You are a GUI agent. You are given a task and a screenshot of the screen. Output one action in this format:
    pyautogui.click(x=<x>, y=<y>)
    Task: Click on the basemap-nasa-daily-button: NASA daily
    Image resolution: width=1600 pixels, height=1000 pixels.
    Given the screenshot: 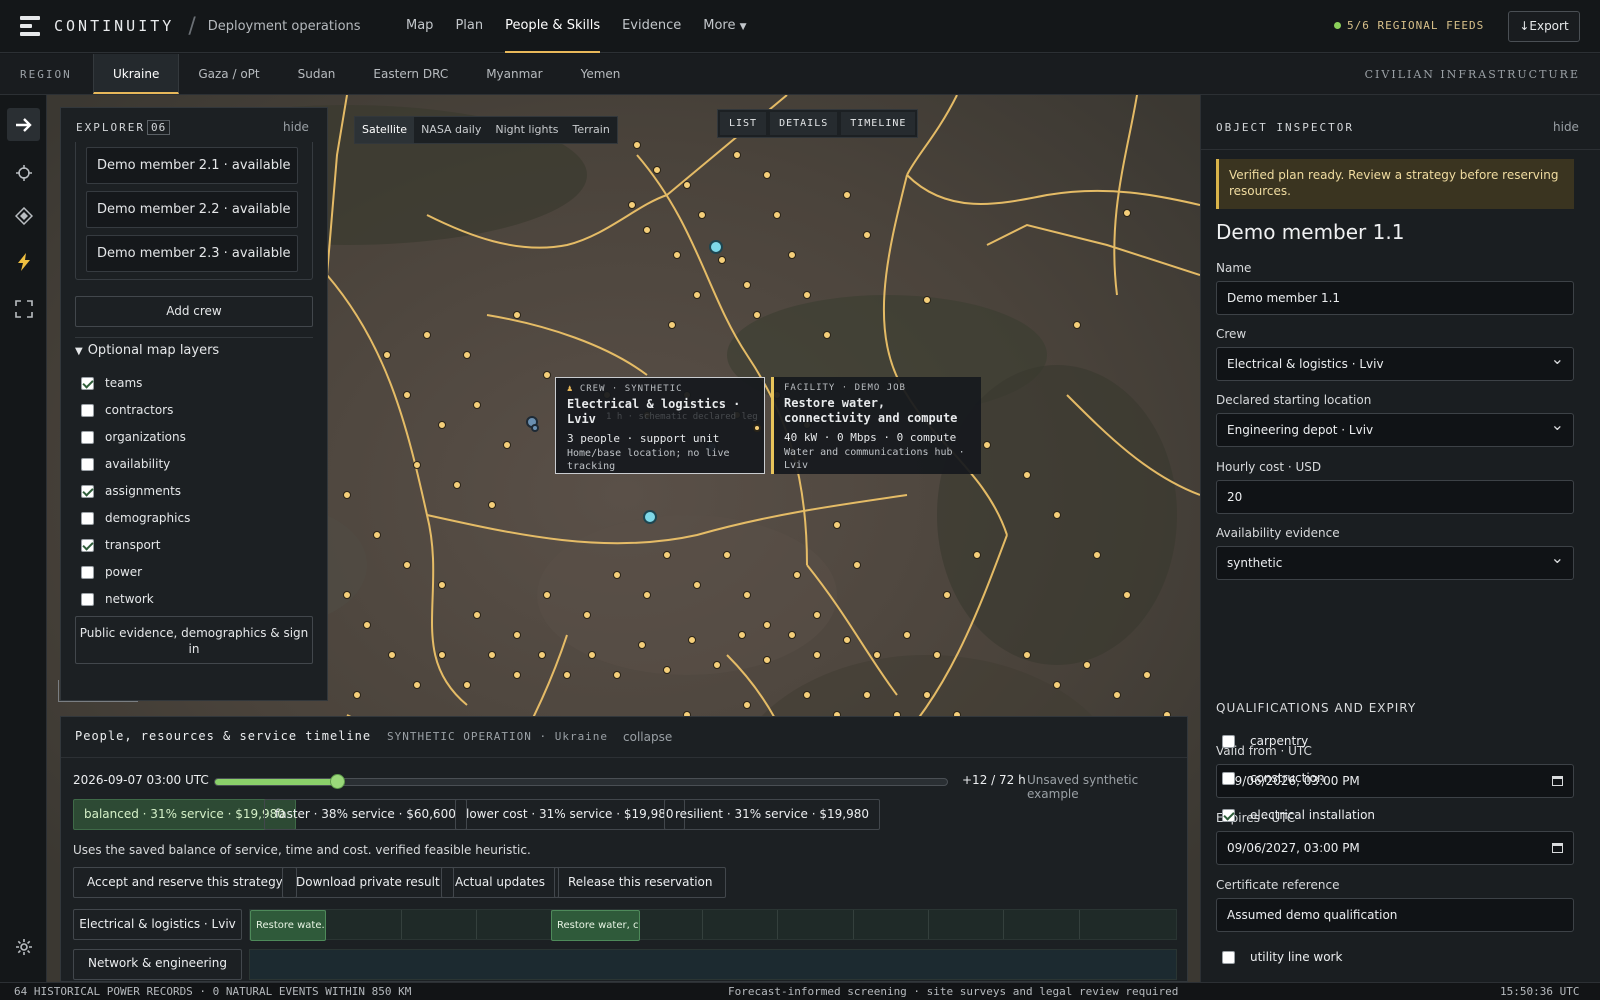 What is the action you would take?
    pyautogui.click(x=451, y=130)
    